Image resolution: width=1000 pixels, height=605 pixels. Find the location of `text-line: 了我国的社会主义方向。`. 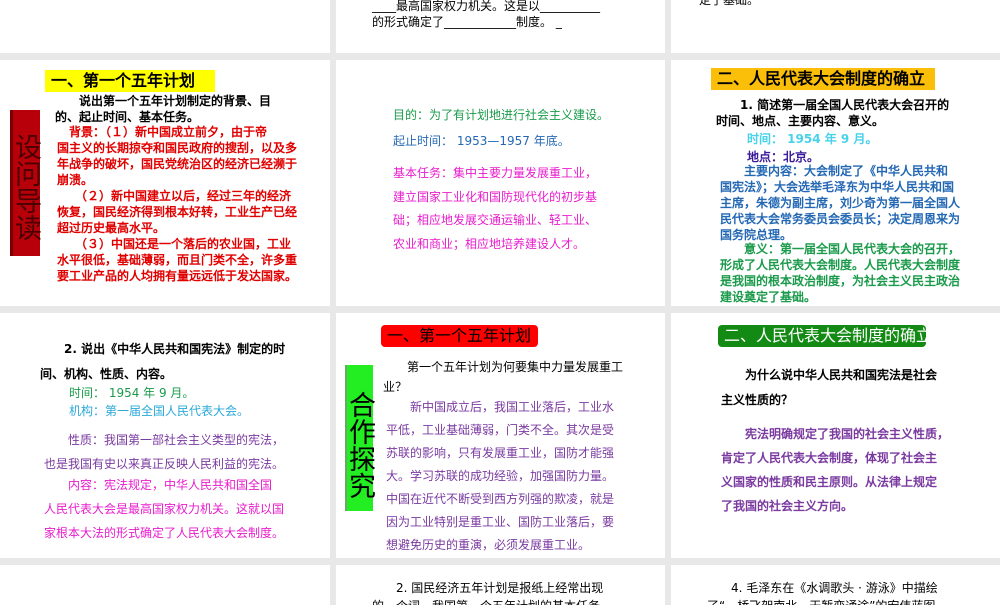

text-line: 了我国的社会主义方向。 is located at coordinates (787, 506).